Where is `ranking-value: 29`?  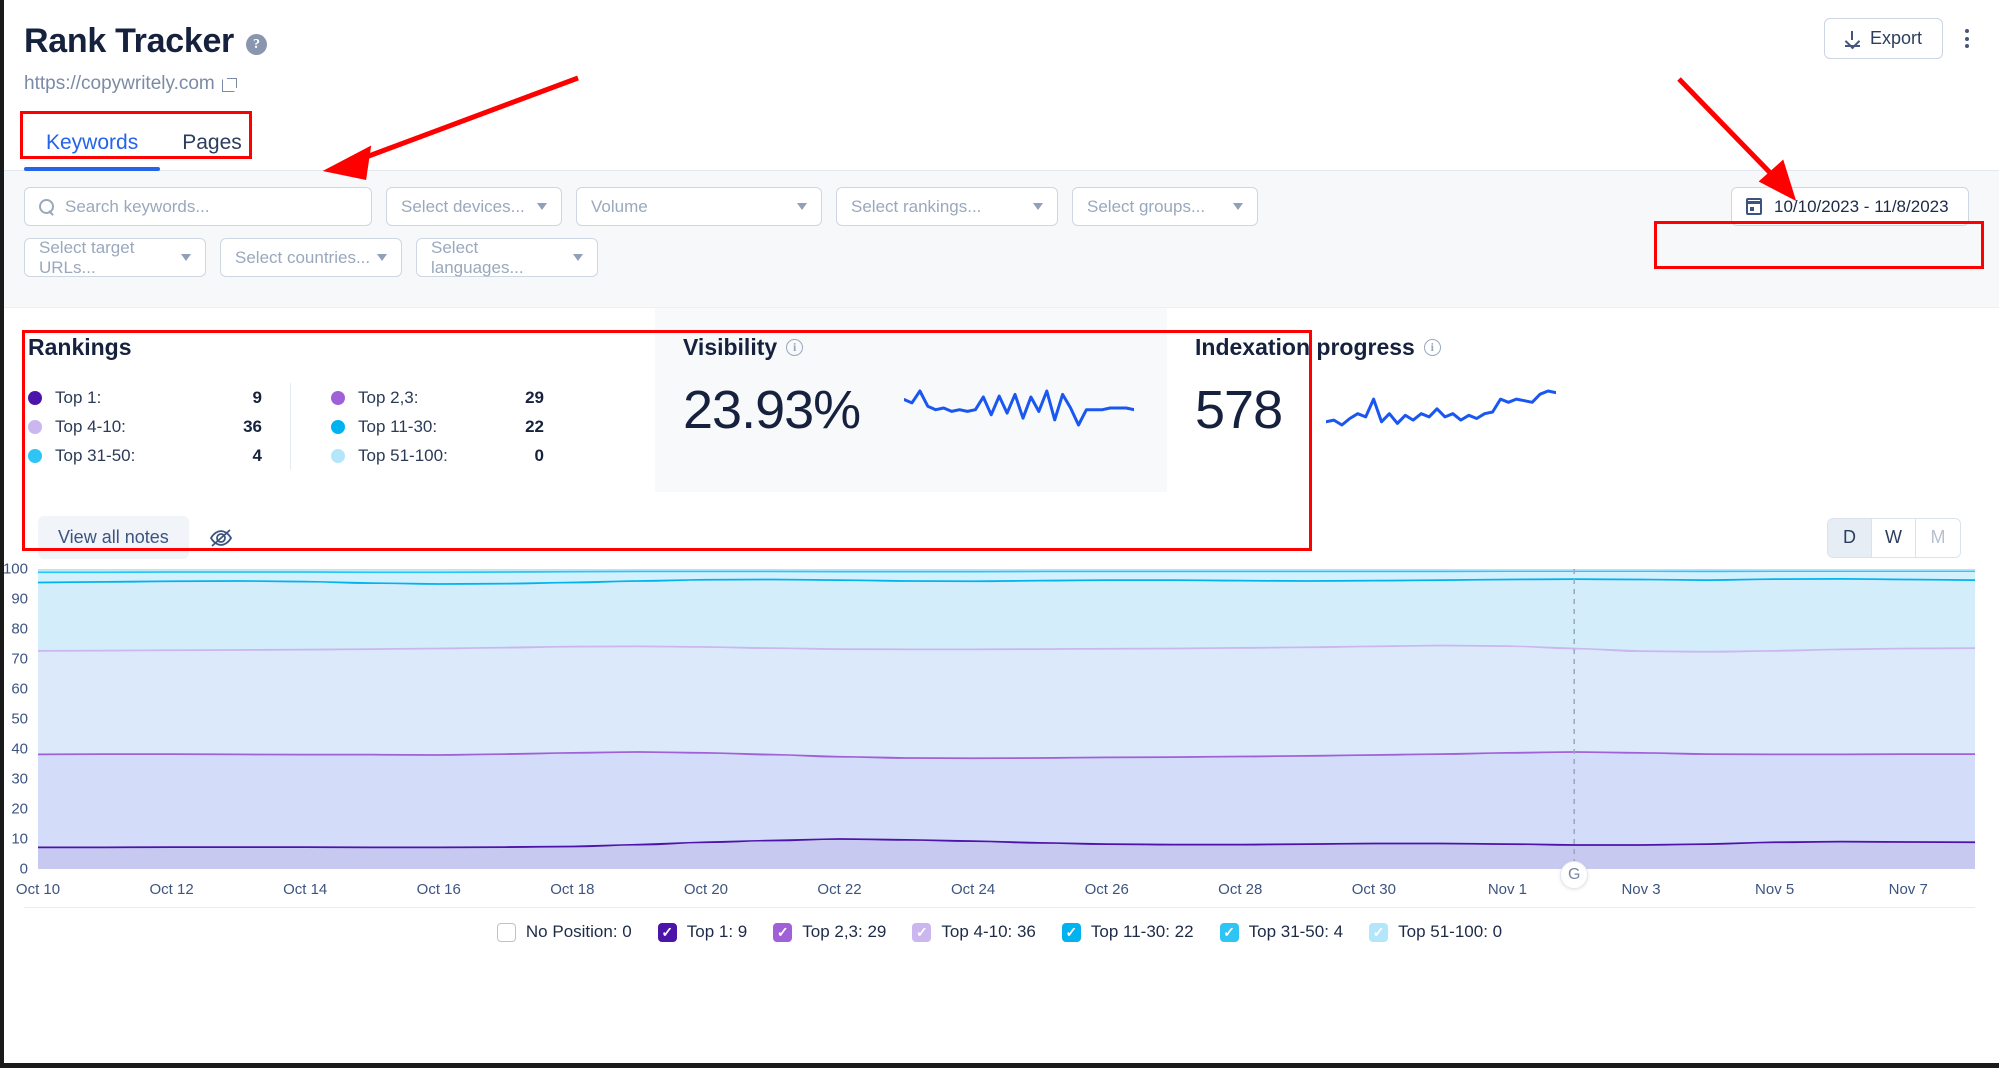 ranking-value: 29 is located at coordinates (534, 397).